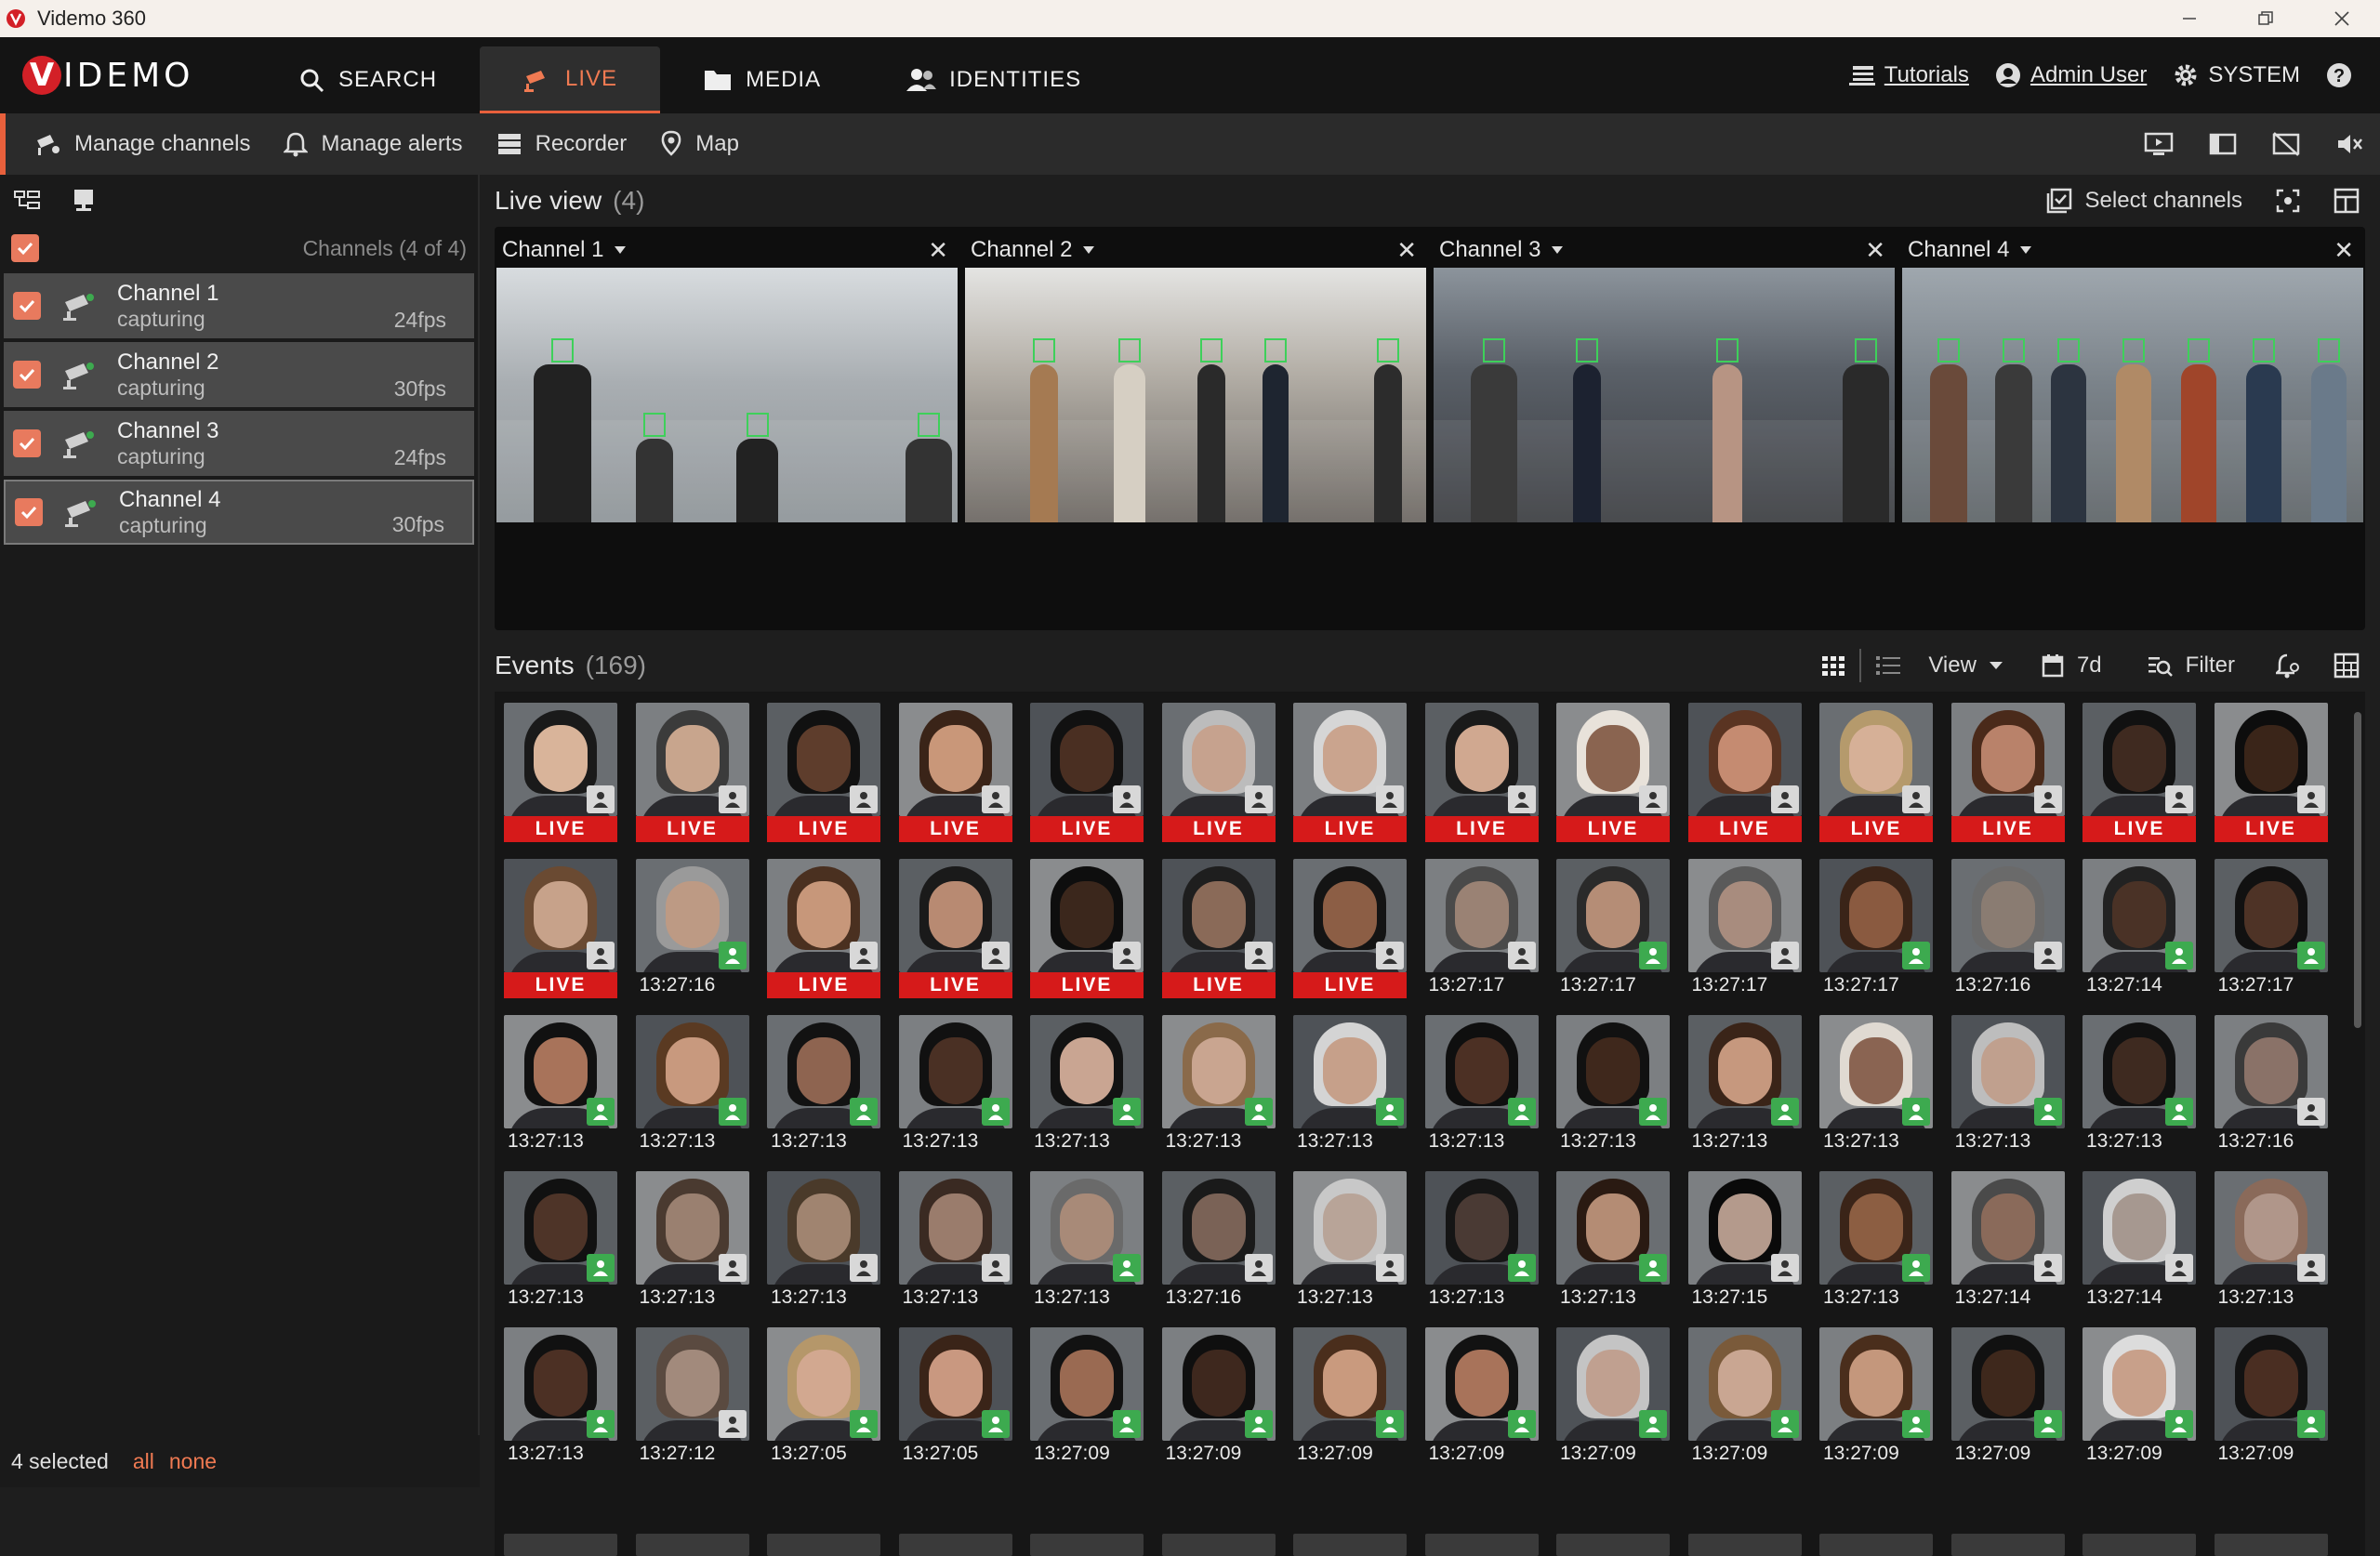  I want to click on layout-button, so click(2347, 201).